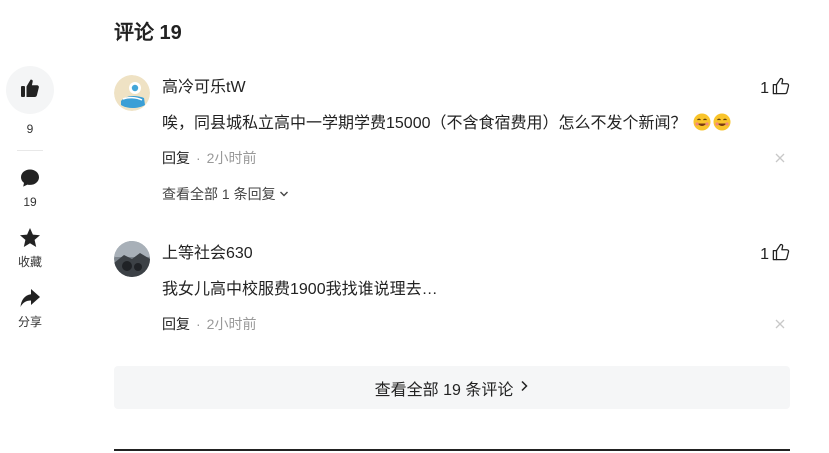 The width and height of the screenshot is (829, 453). I want to click on like-count: 9, so click(30, 129).